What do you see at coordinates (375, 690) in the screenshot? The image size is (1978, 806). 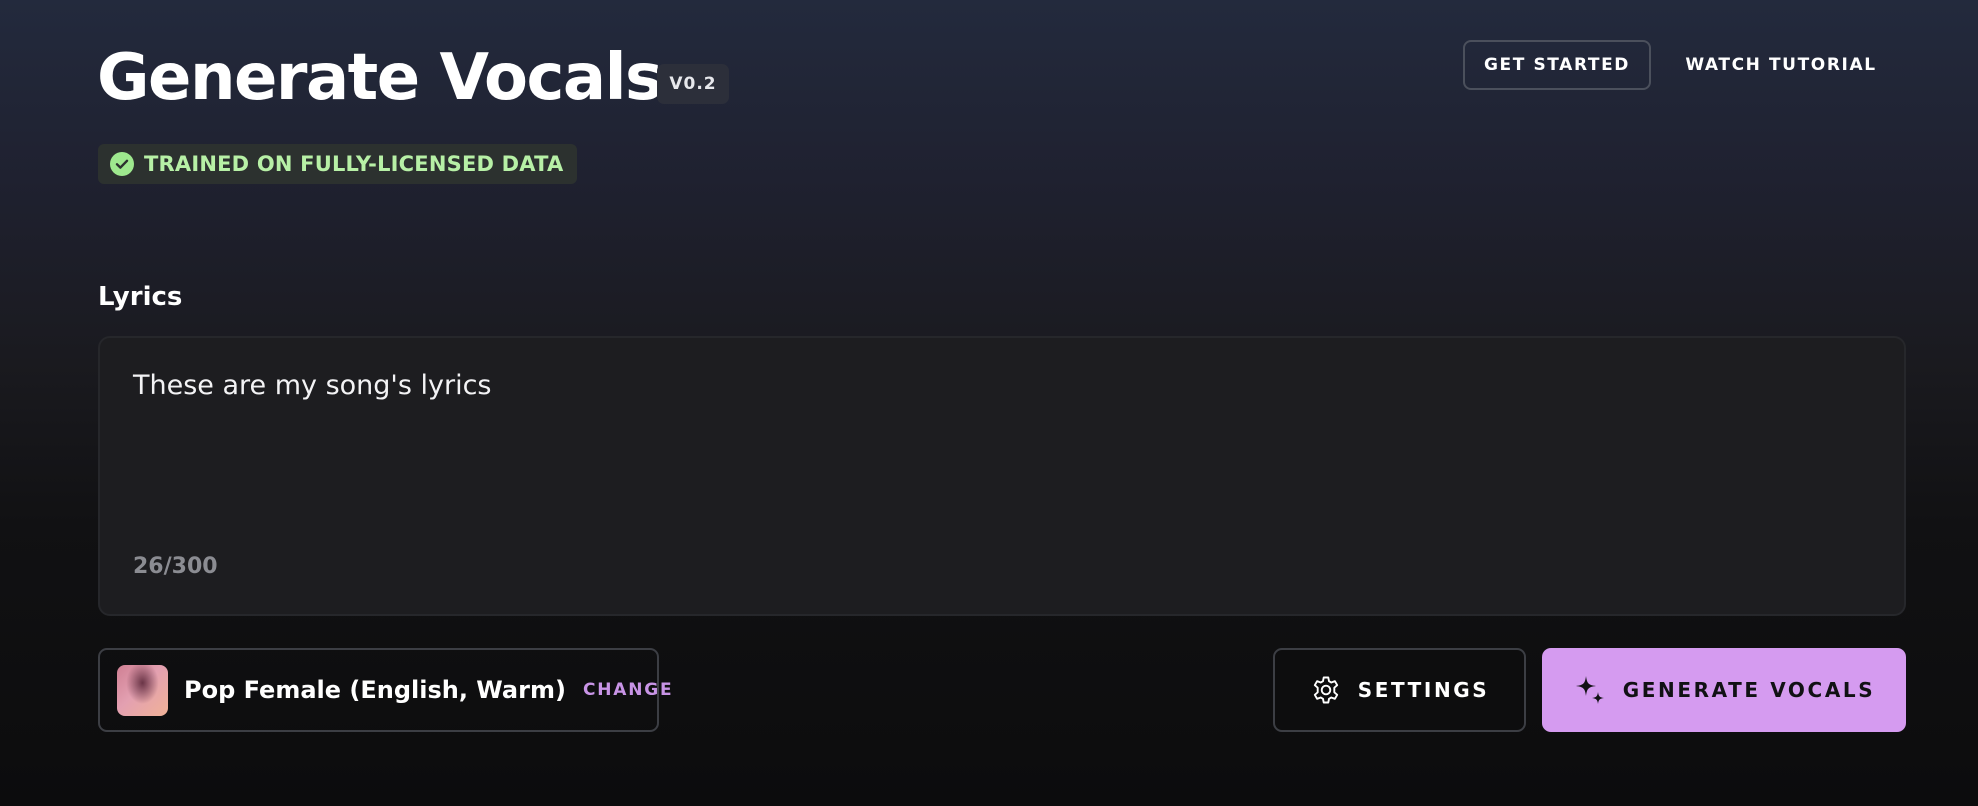 I see `voice-name: Pop Female (English, Warm)` at bounding box center [375, 690].